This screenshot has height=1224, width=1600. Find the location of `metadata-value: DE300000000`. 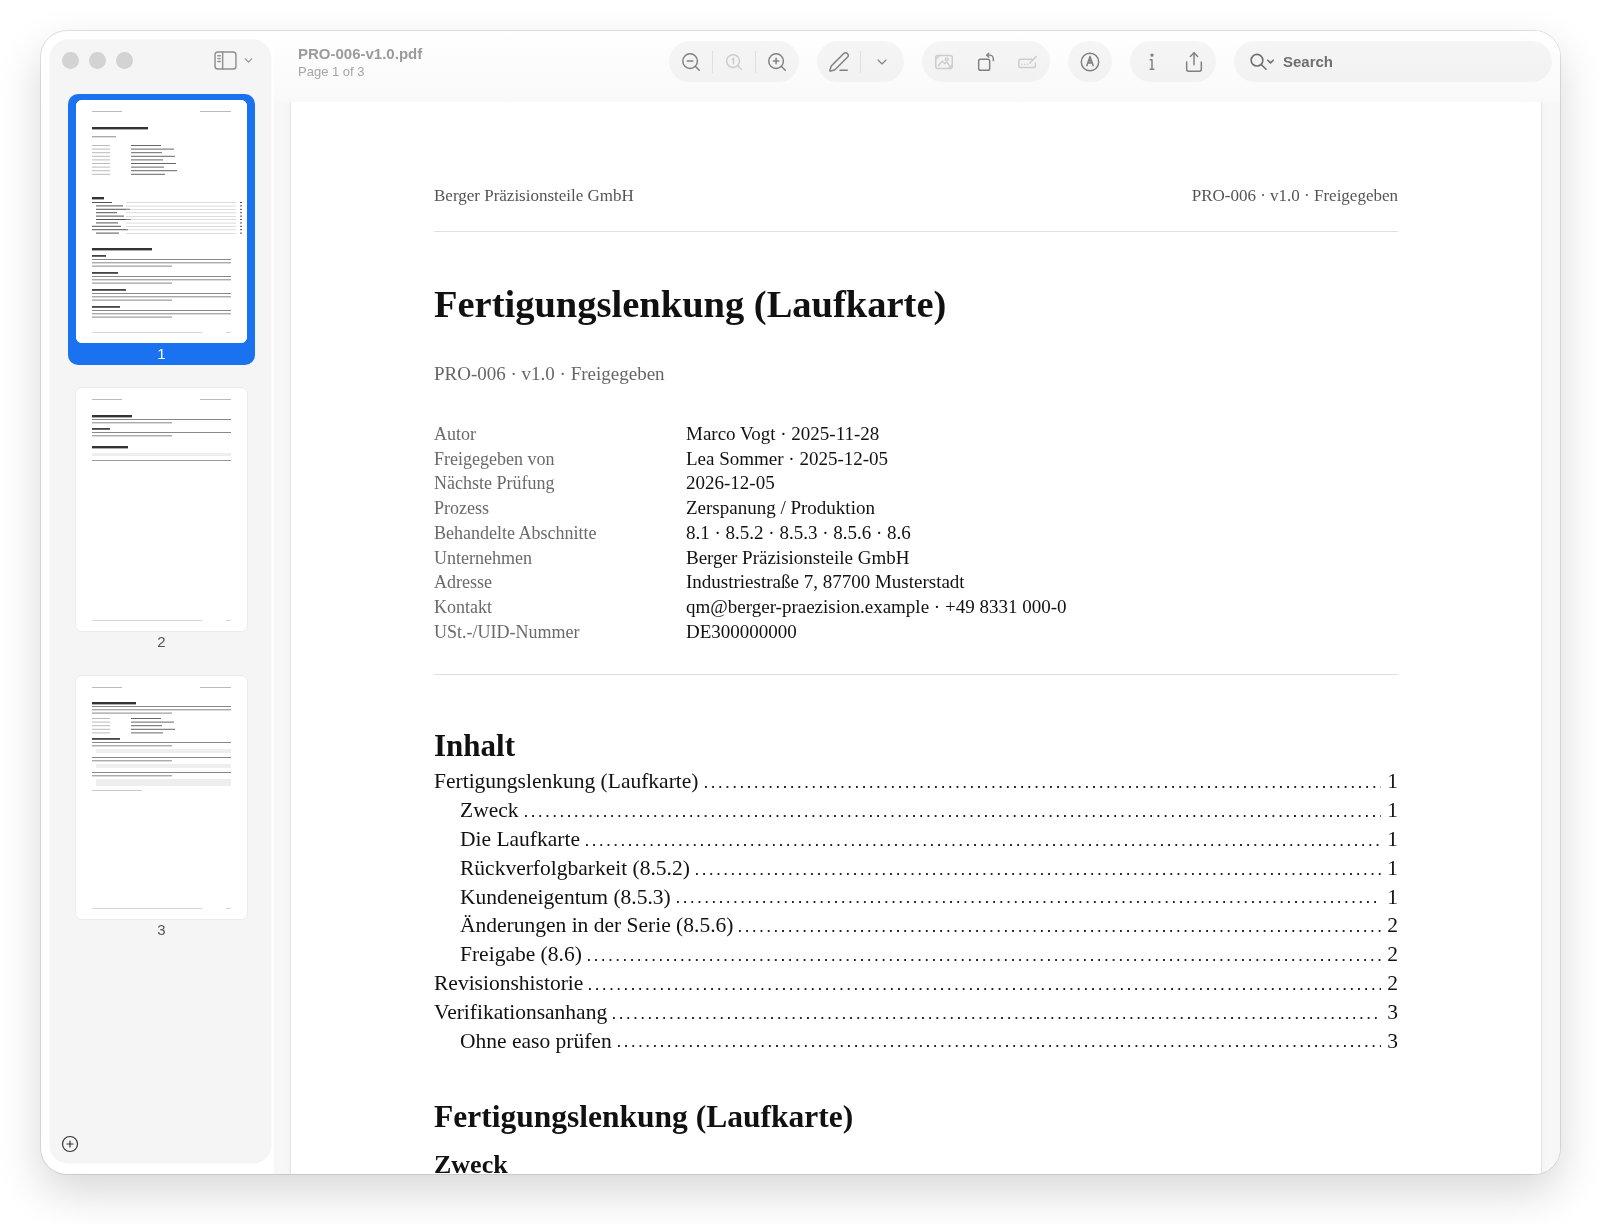

metadata-value: DE300000000 is located at coordinates (742, 631).